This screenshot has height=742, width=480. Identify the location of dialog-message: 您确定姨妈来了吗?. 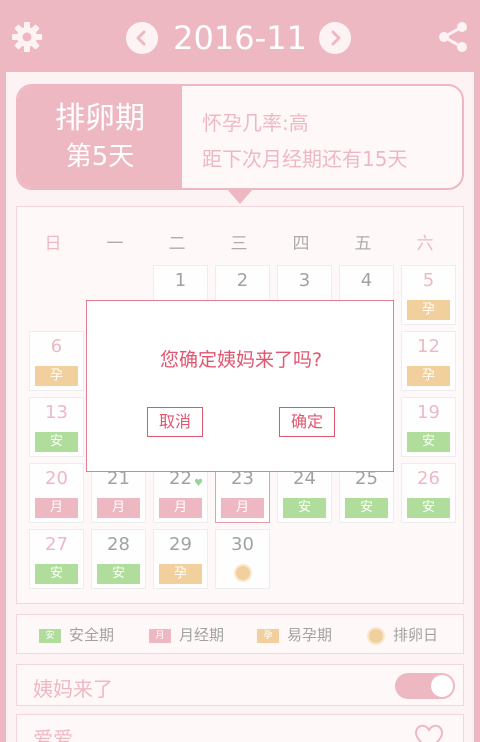
(241, 360).